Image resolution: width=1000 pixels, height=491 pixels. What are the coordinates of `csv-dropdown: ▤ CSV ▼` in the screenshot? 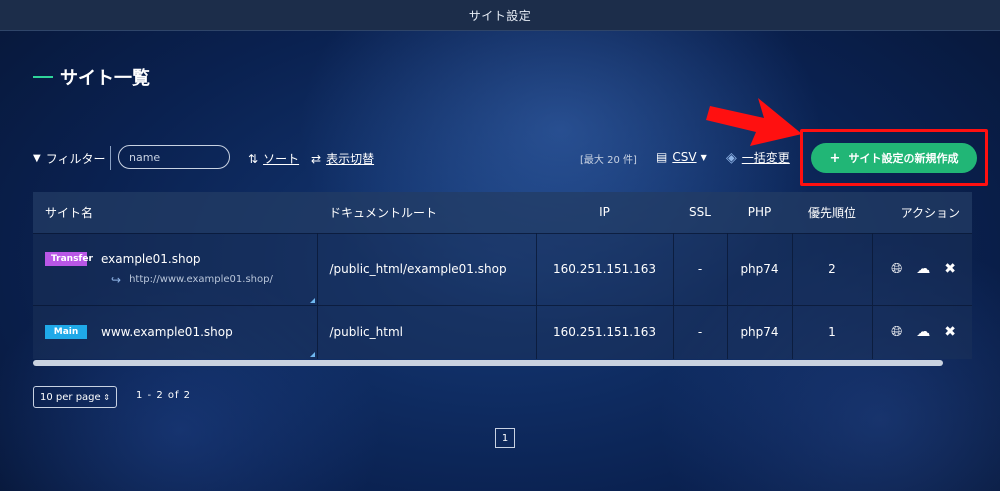 It's located at (681, 157).